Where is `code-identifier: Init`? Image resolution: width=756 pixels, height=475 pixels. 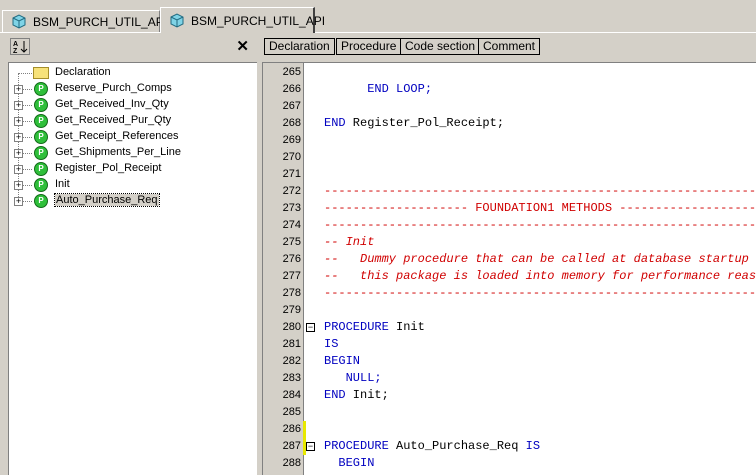
code-identifier: Init is located at coordinates (406, 327).